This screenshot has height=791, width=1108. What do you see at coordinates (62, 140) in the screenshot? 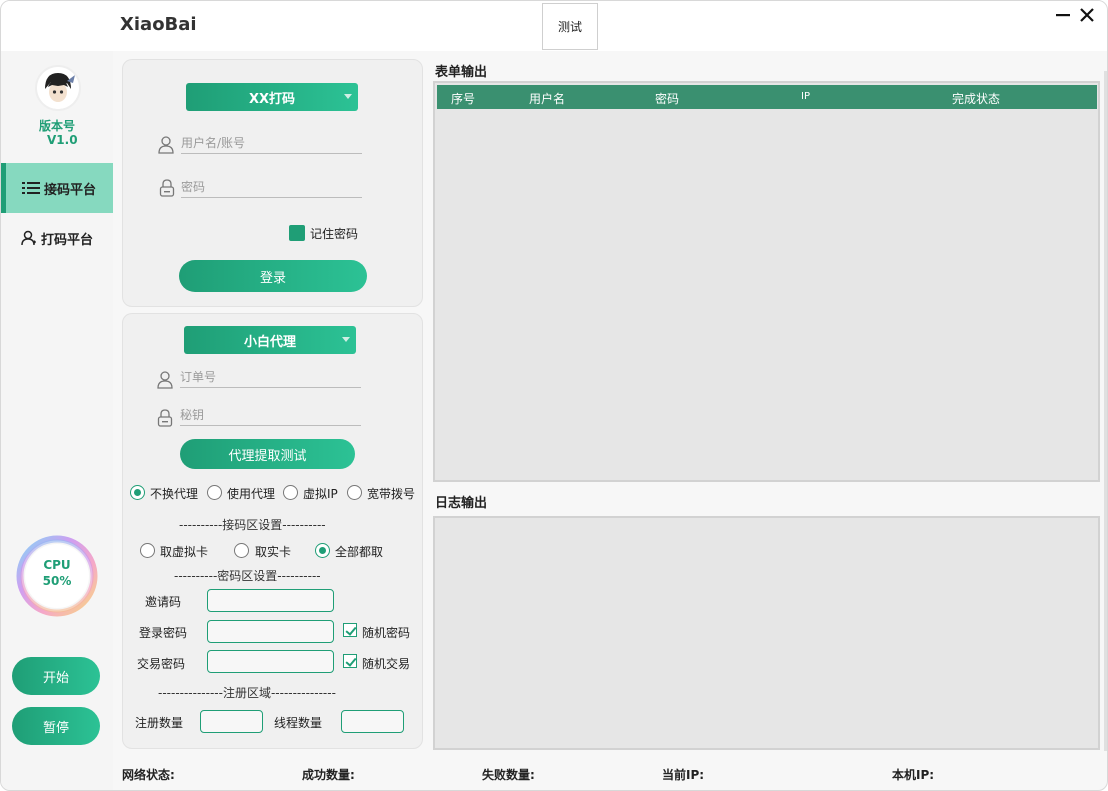
I see `version-number: V1.0` at bounding box center [62, 140].